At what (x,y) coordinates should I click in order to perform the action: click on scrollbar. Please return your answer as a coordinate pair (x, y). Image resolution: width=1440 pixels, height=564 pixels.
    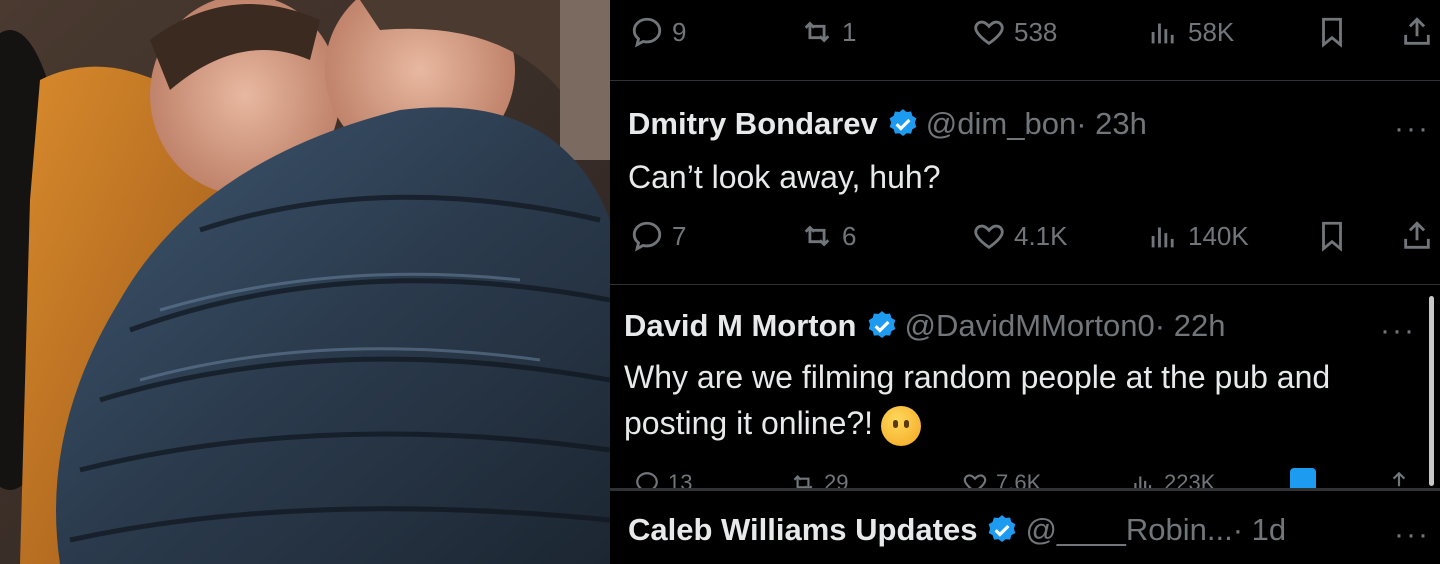
    Looking at the image, I should click on (1431, 391).